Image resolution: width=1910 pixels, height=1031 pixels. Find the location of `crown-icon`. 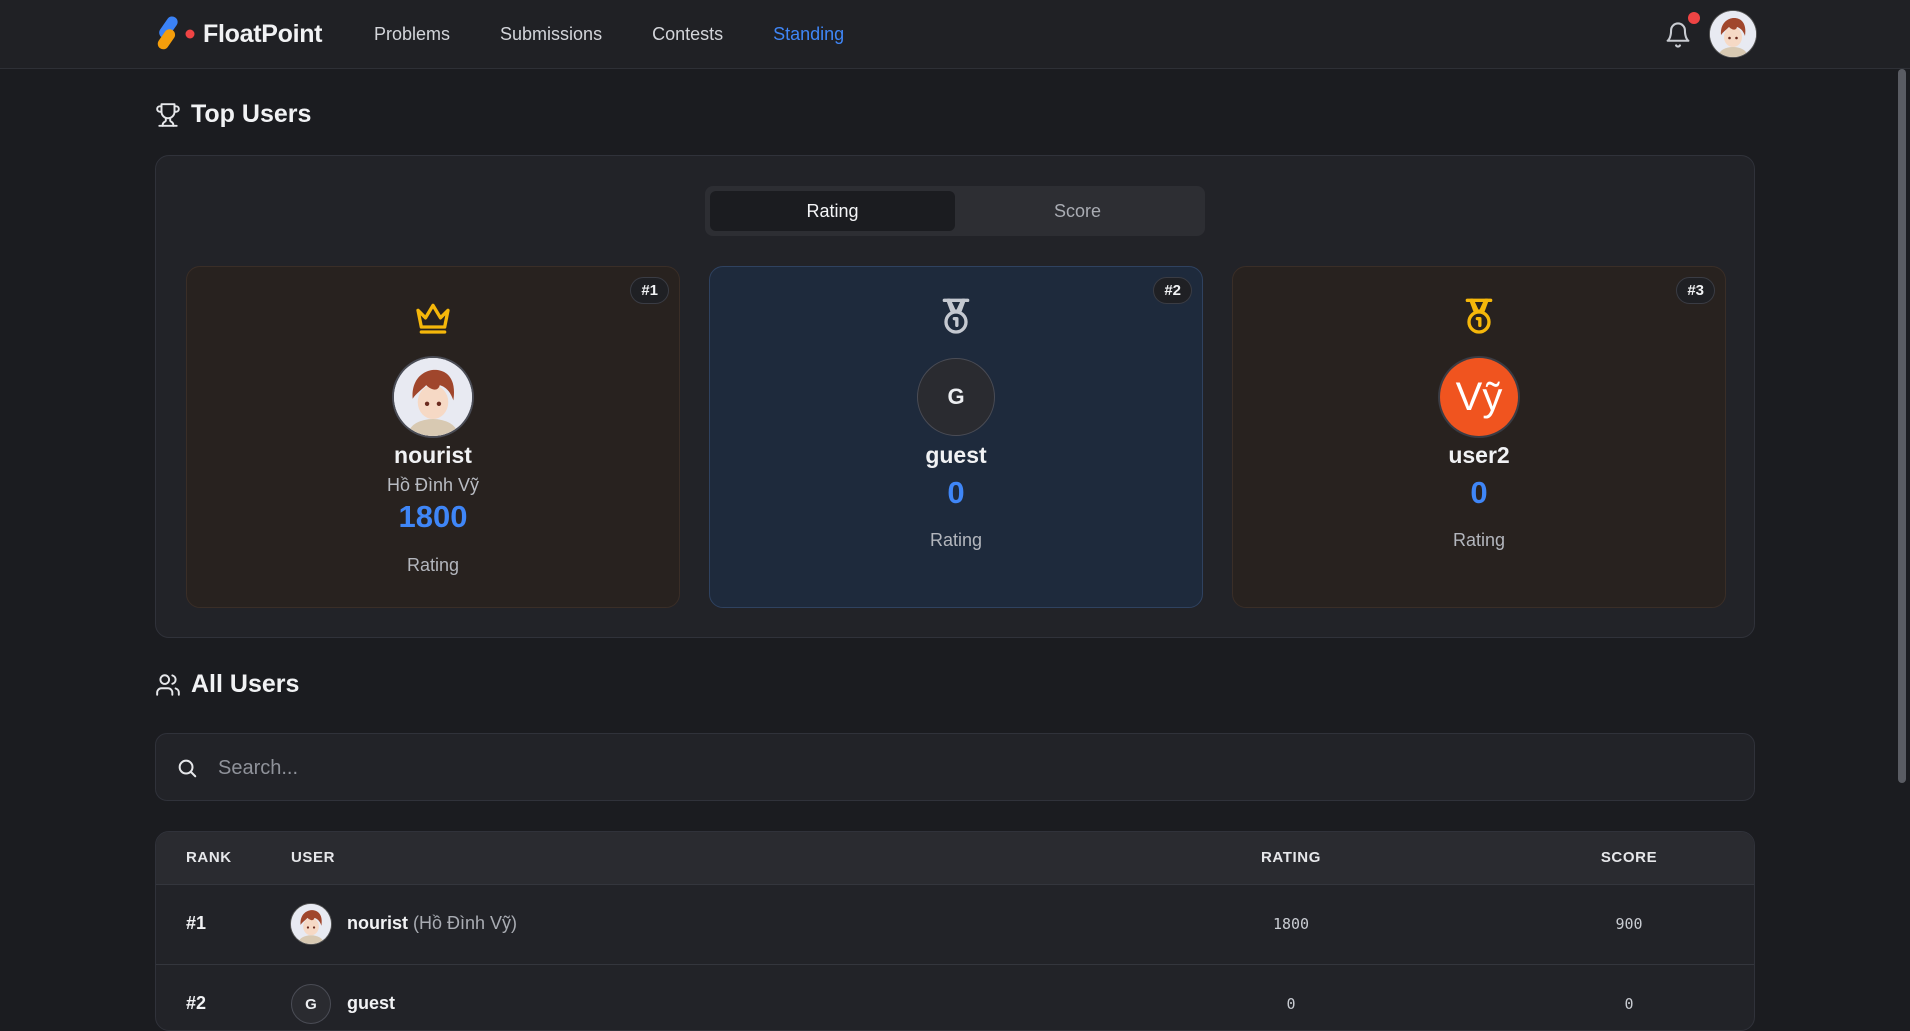

crown-icon is located at coordinates (433, 317).